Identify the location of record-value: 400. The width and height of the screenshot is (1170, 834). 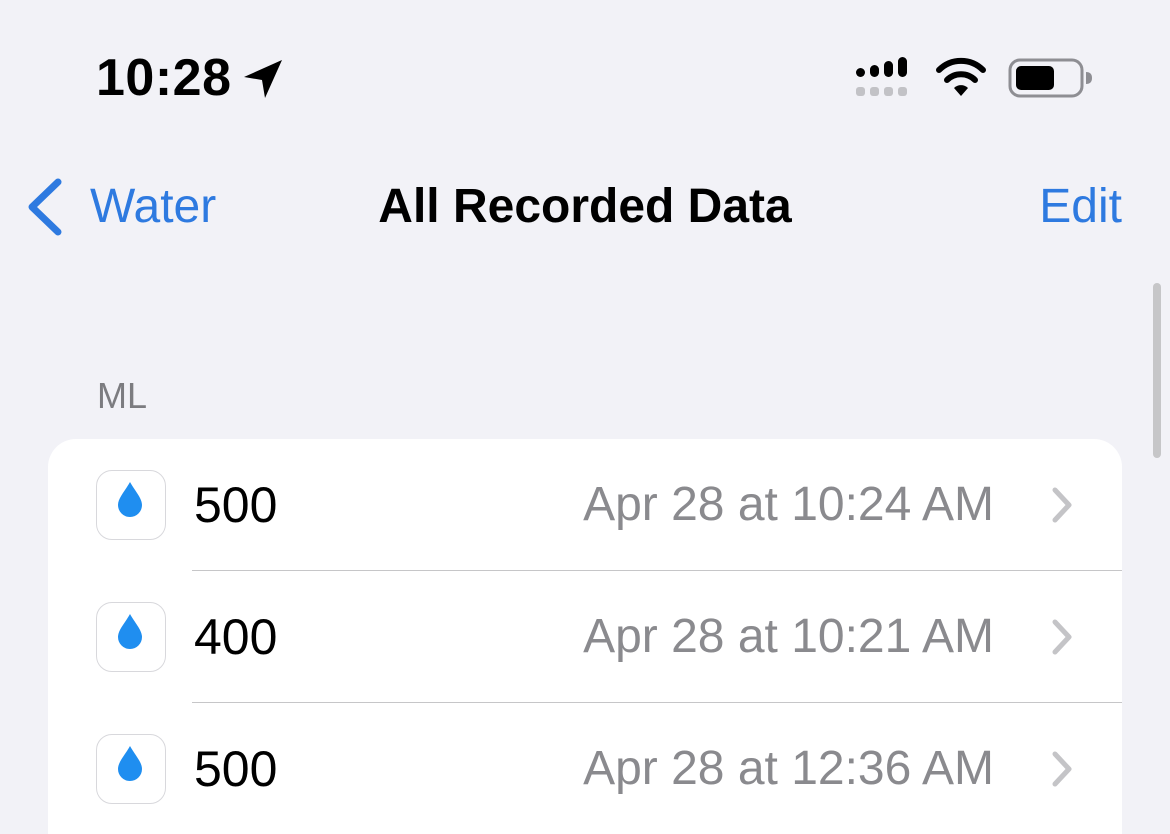
(236, 637).